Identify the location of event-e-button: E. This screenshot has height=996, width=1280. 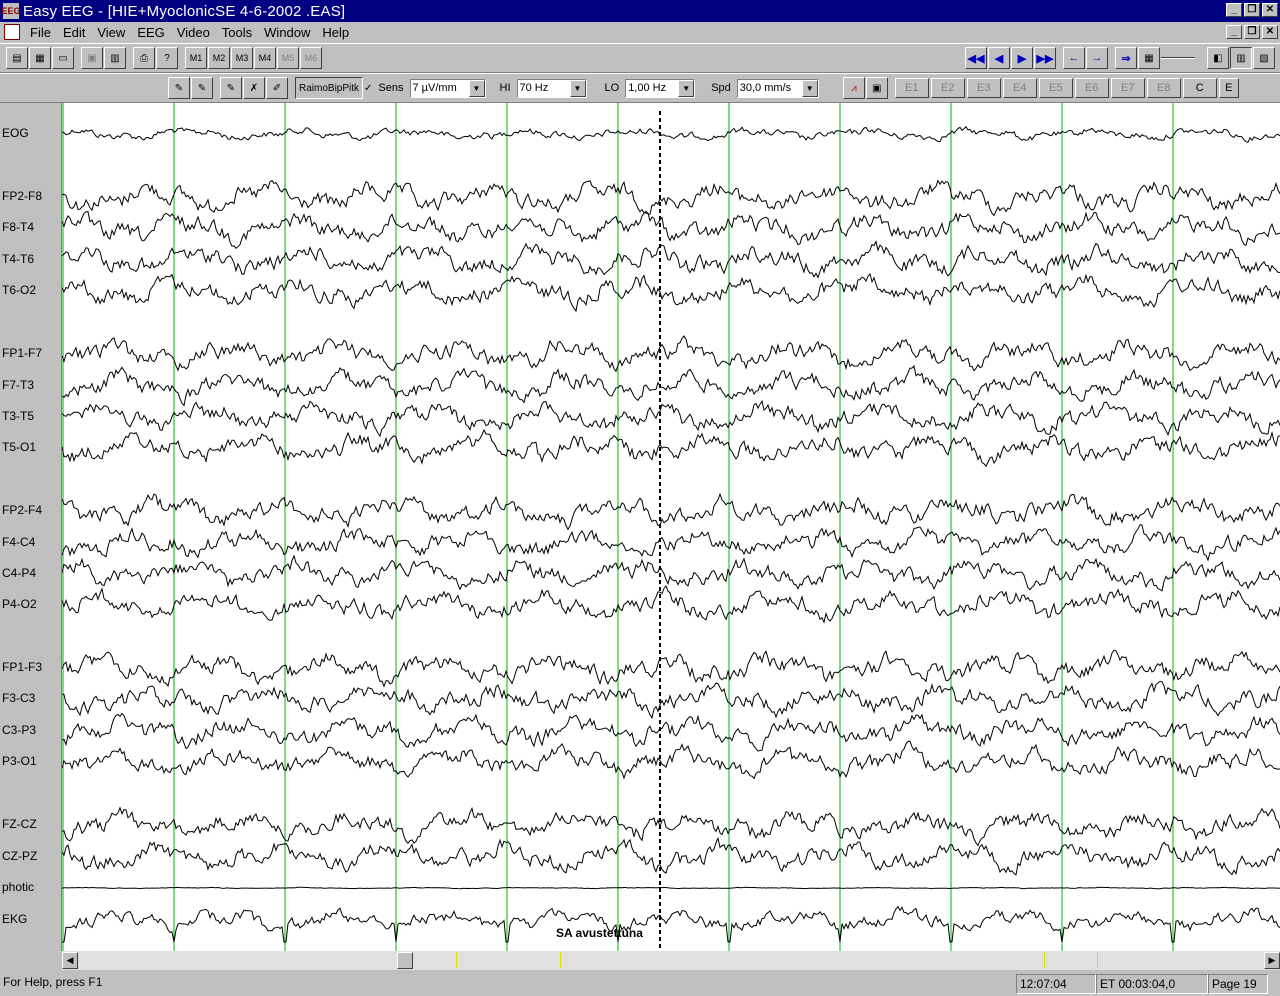
(1228, 88).